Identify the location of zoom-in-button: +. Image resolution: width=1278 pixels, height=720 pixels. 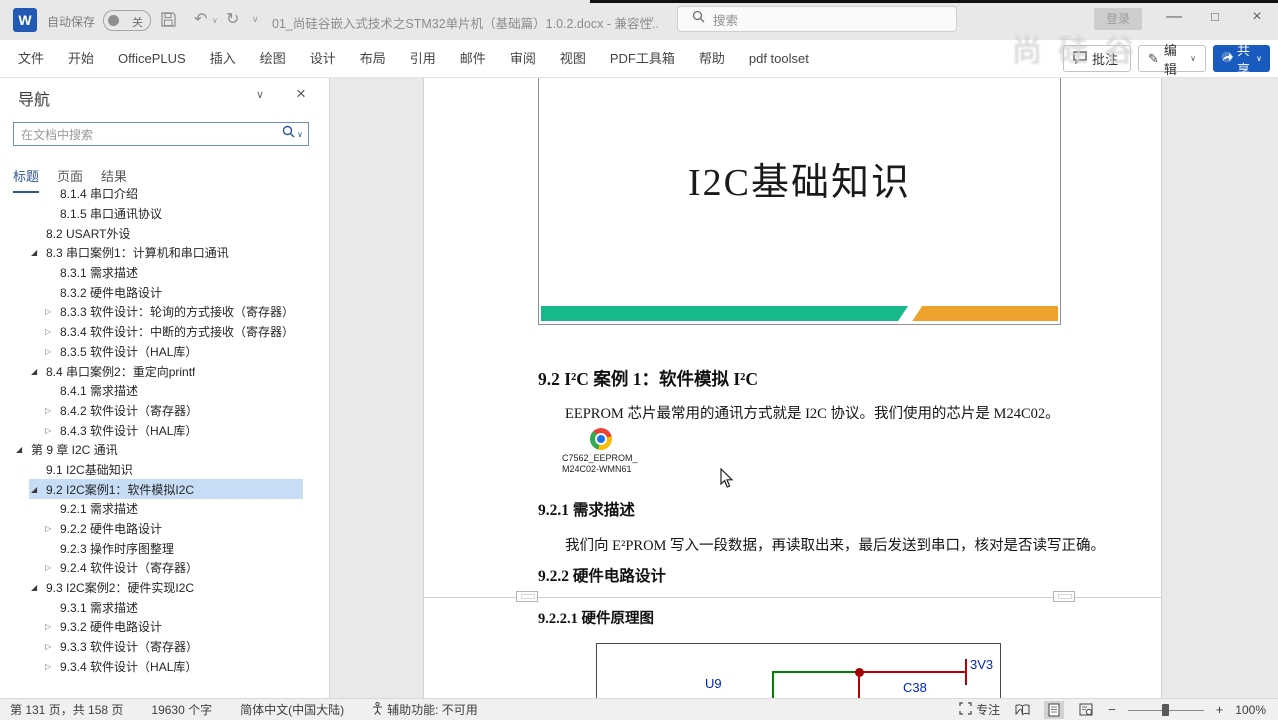
(1220, 709).